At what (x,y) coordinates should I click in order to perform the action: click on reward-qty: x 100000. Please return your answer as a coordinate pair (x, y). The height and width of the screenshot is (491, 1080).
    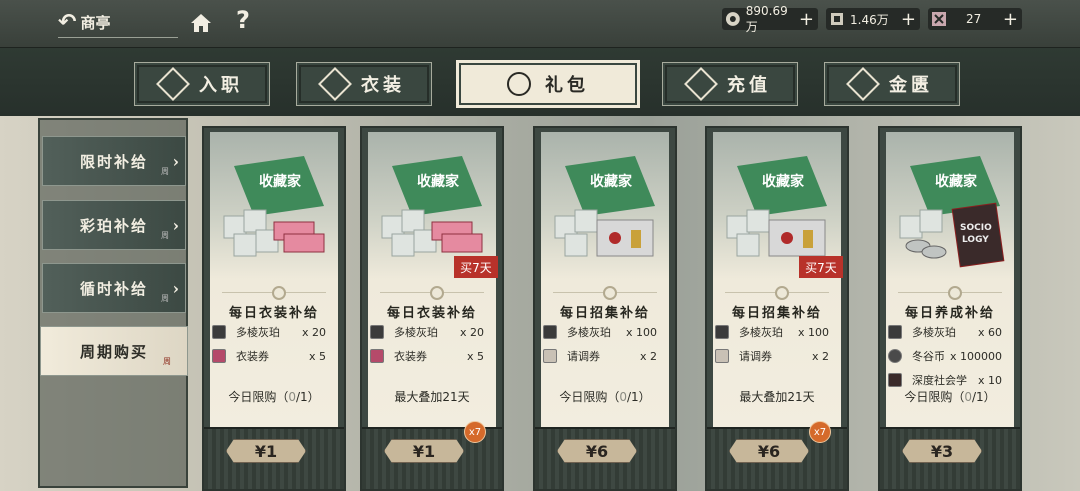
    Looking at the image, I should click on (976, 356).